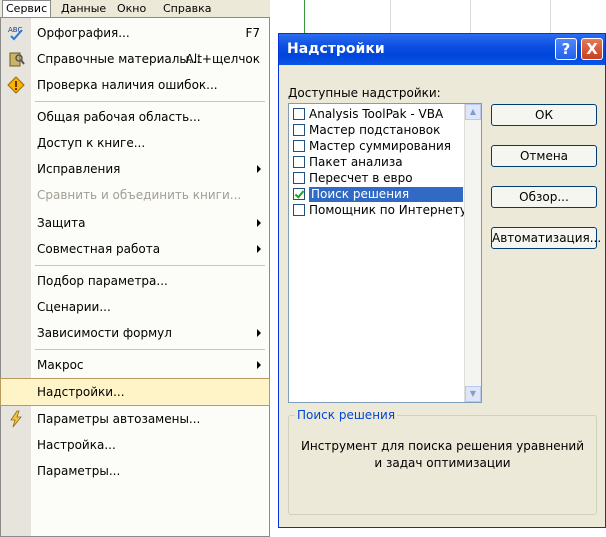 The height and width of the screenshot is (537, 606). I want to click on close-button: X, so click(592, 49).